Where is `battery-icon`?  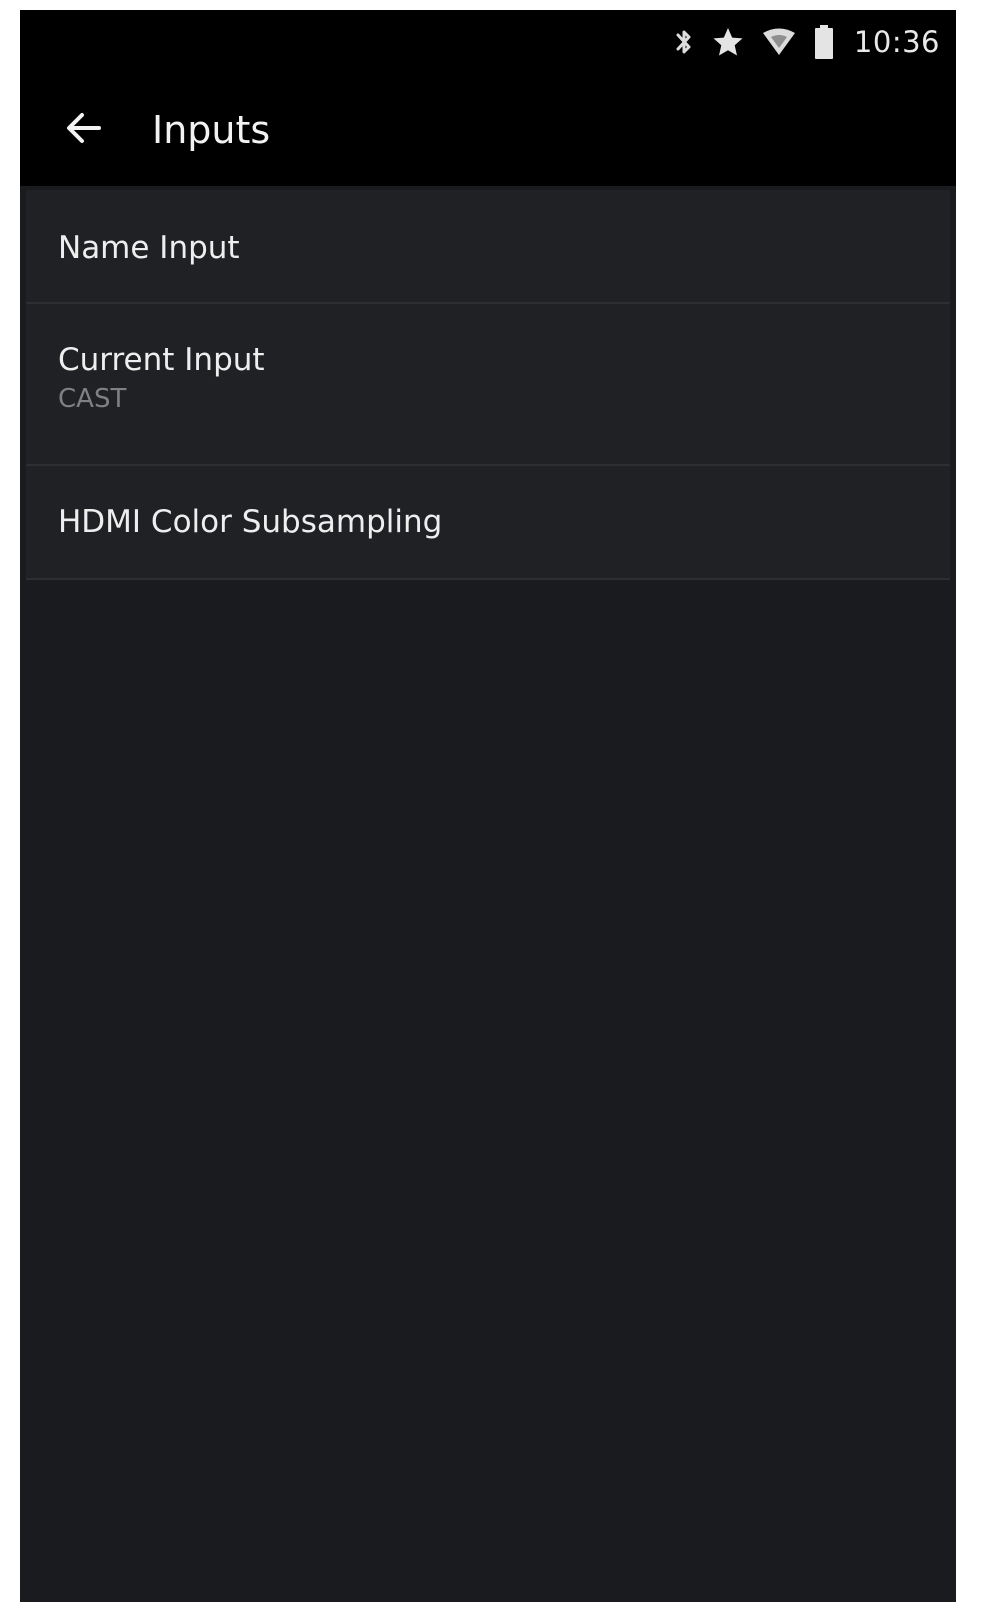
battery-icon is located at coordinates (824, 42).